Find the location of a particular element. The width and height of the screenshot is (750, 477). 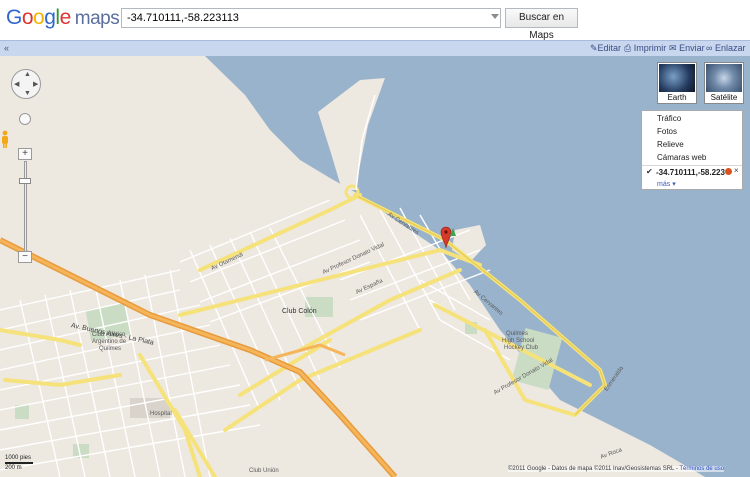

envelope-icon: ✉ is located at coordinates (673, 48).